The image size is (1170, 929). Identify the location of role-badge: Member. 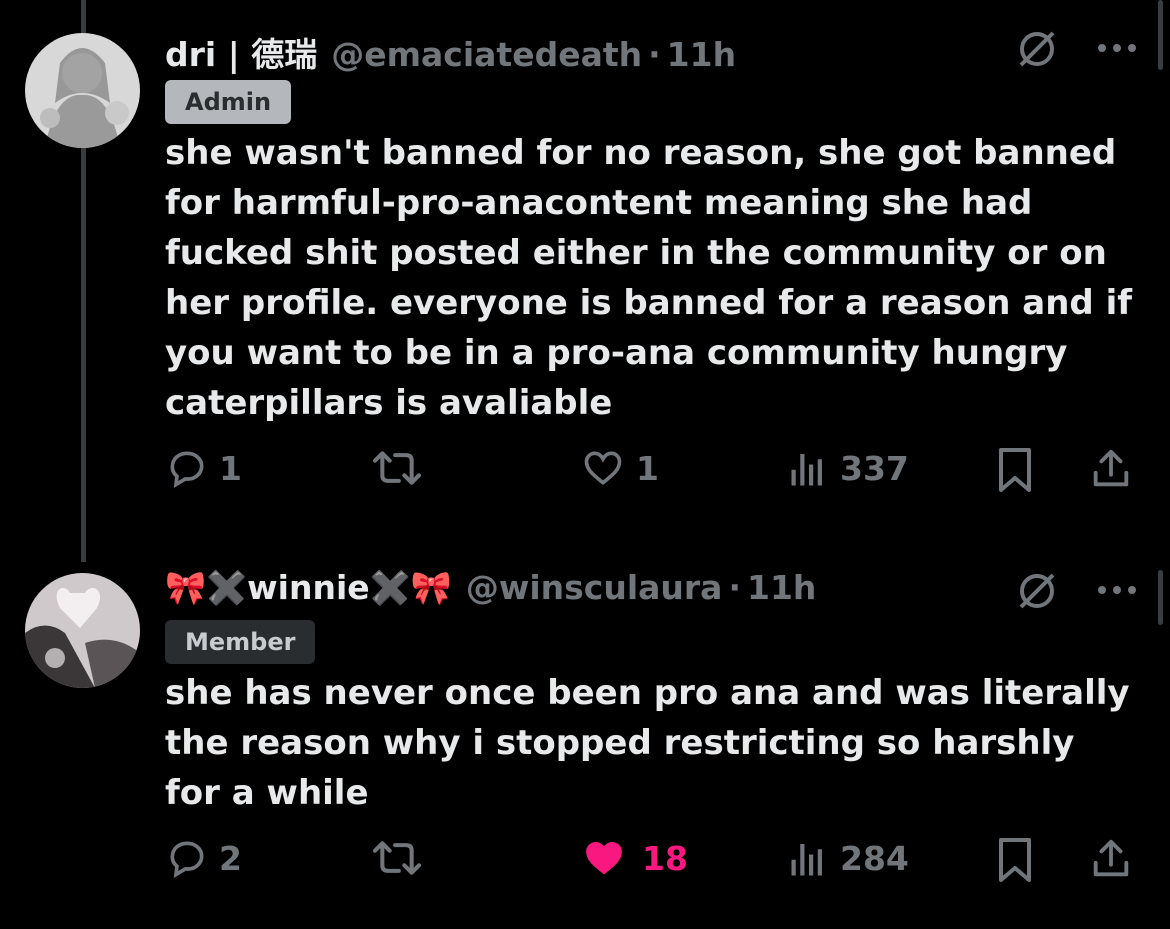
(240, 642).